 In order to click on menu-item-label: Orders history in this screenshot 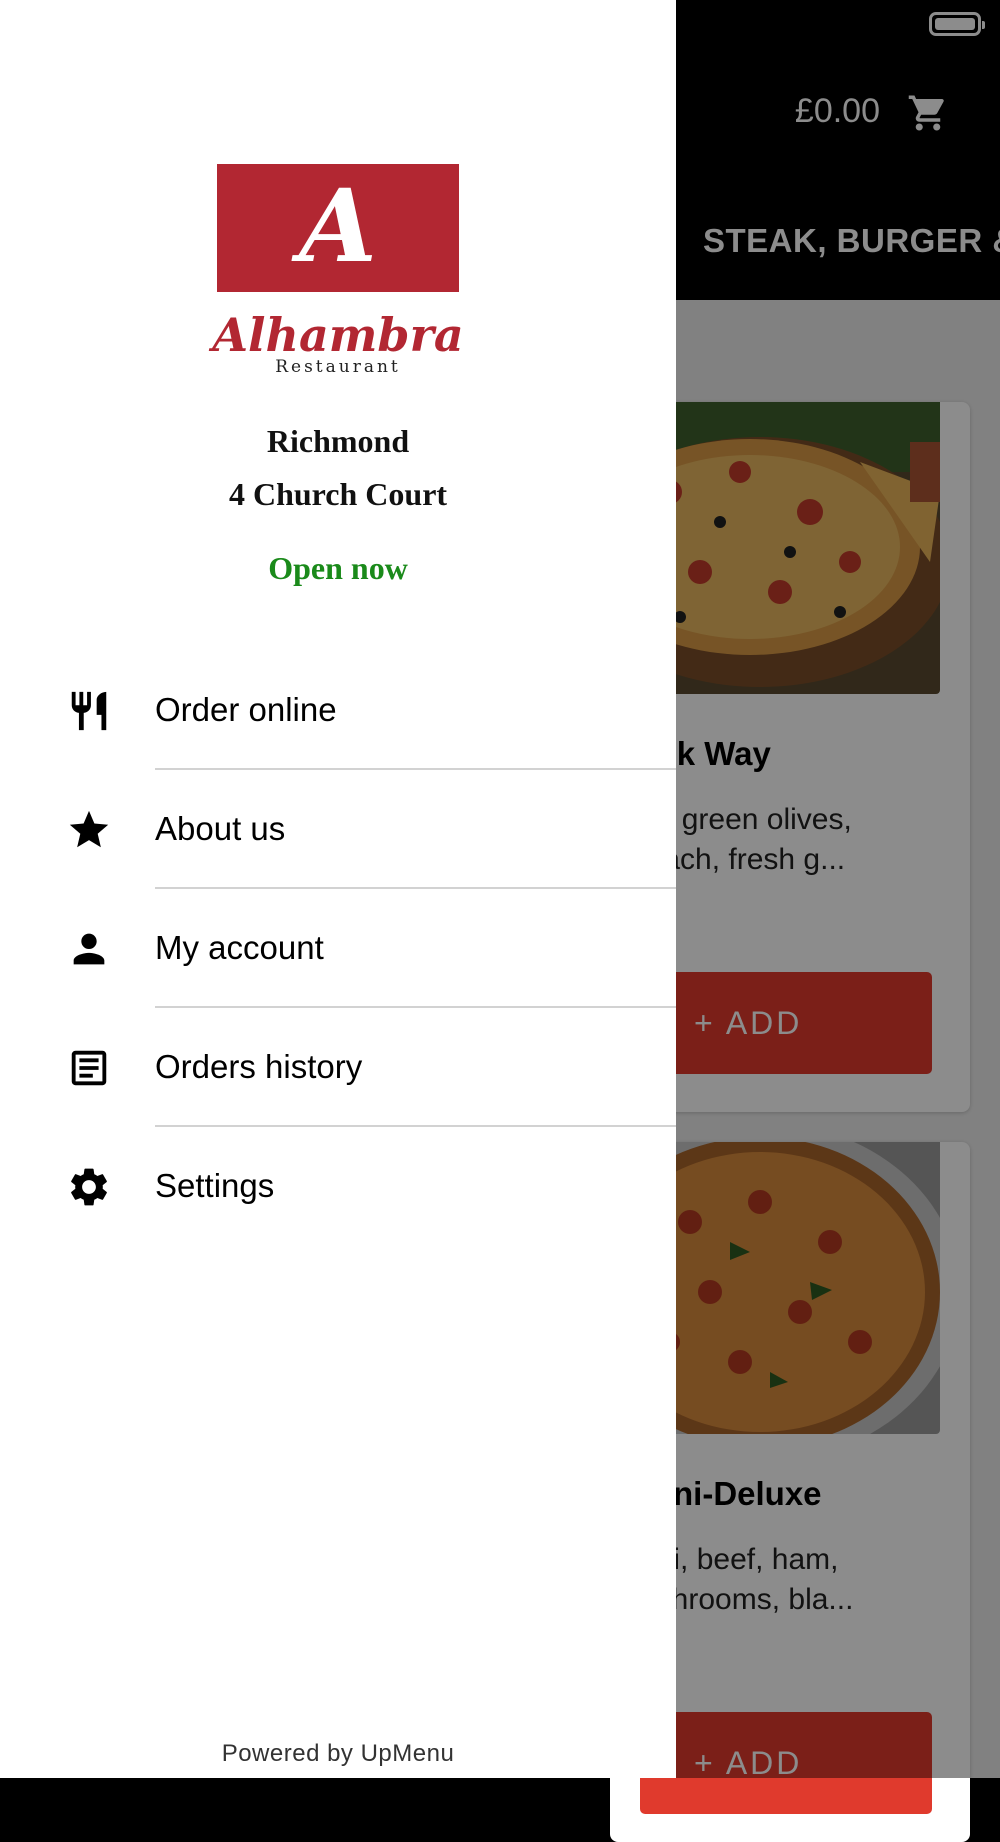, I will do `click(259, 1066)`.